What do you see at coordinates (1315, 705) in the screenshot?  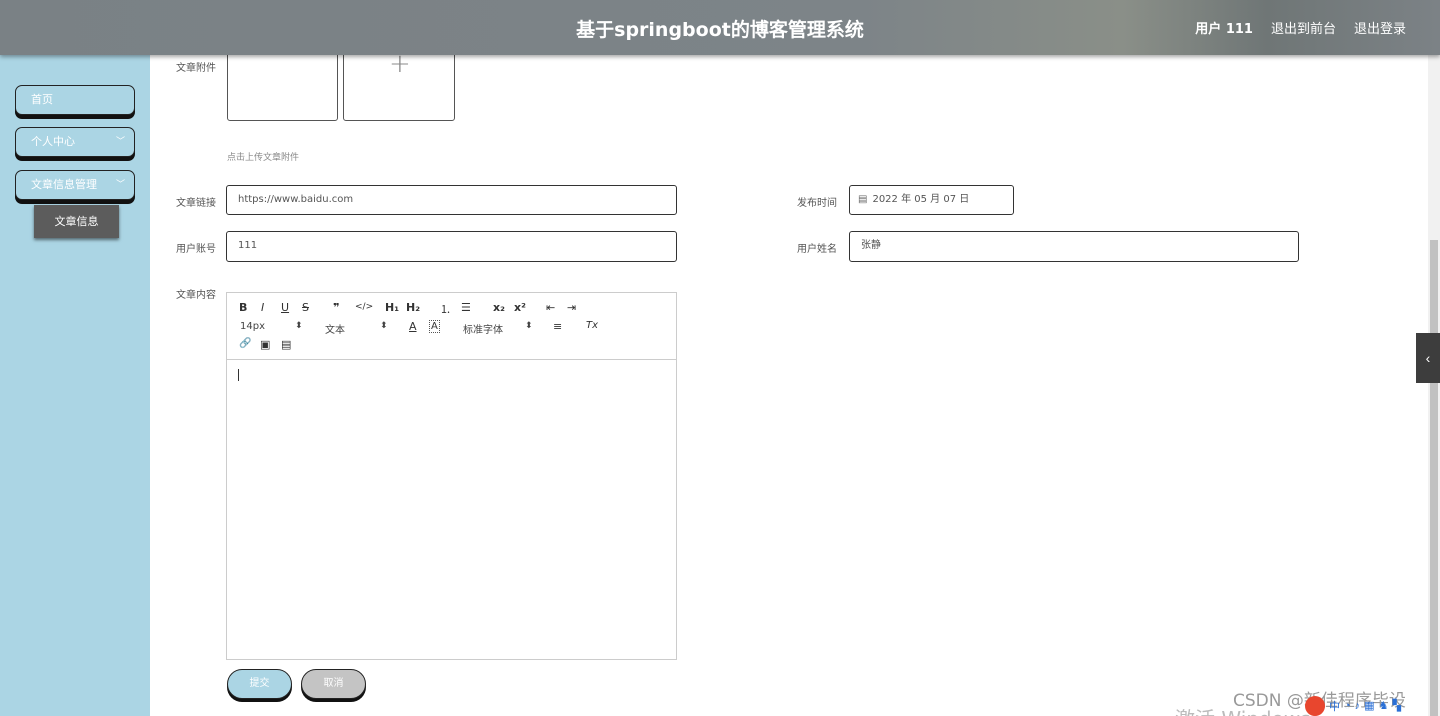 I see `input-method-icon` at bounding box center [1315, 705].